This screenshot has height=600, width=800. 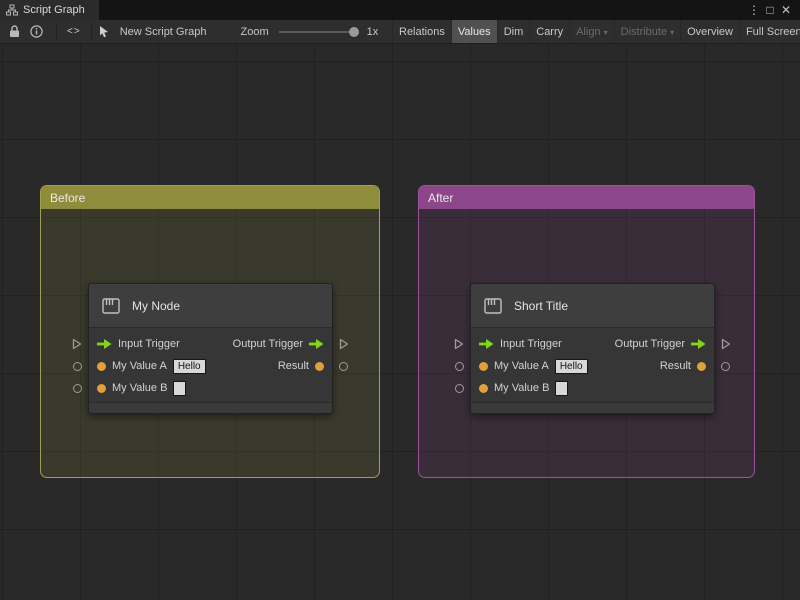 What do you see at coordinates (36, 32) in the screenshot?
I see `info-icon` at bounding box center [36, 32].